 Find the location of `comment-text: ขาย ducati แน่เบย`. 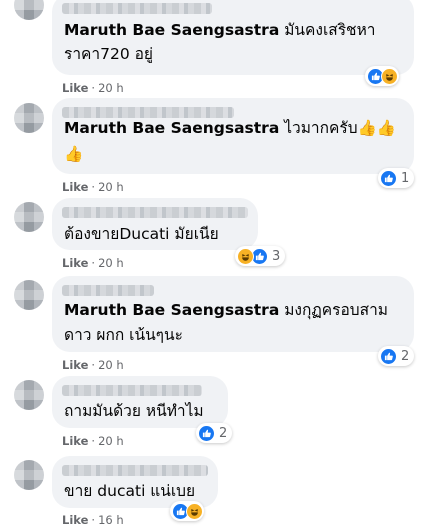

comment-text: ขาย ducati แน่เบย is located at coordinates (130, 491).